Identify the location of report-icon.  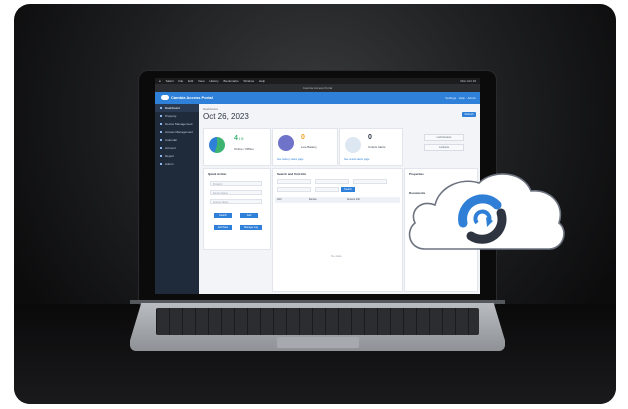
(161, 156).